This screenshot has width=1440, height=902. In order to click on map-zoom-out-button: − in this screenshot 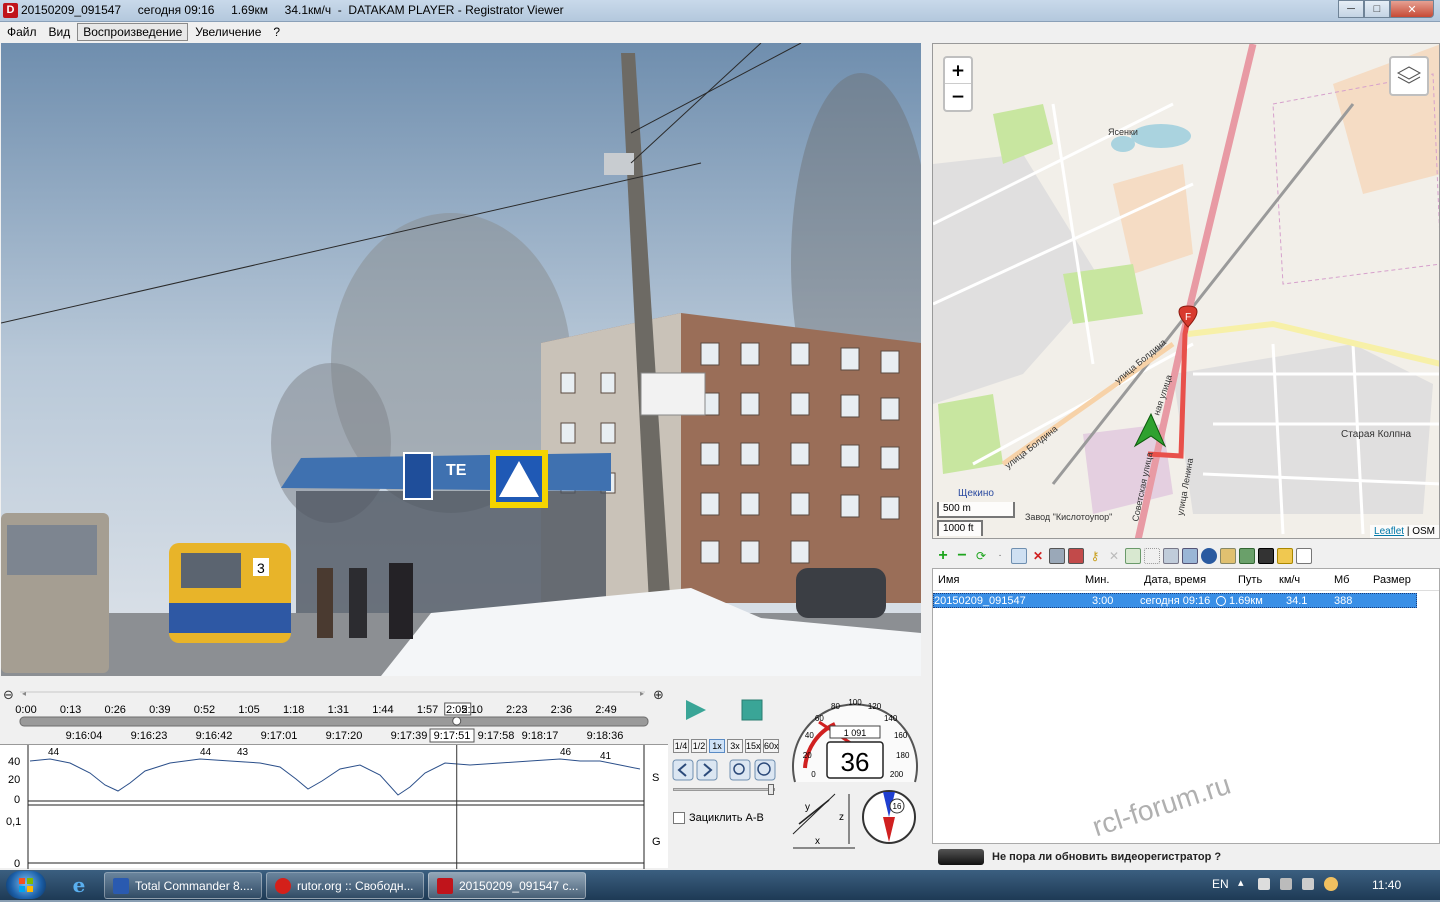, I will do `click(958, 97)`.